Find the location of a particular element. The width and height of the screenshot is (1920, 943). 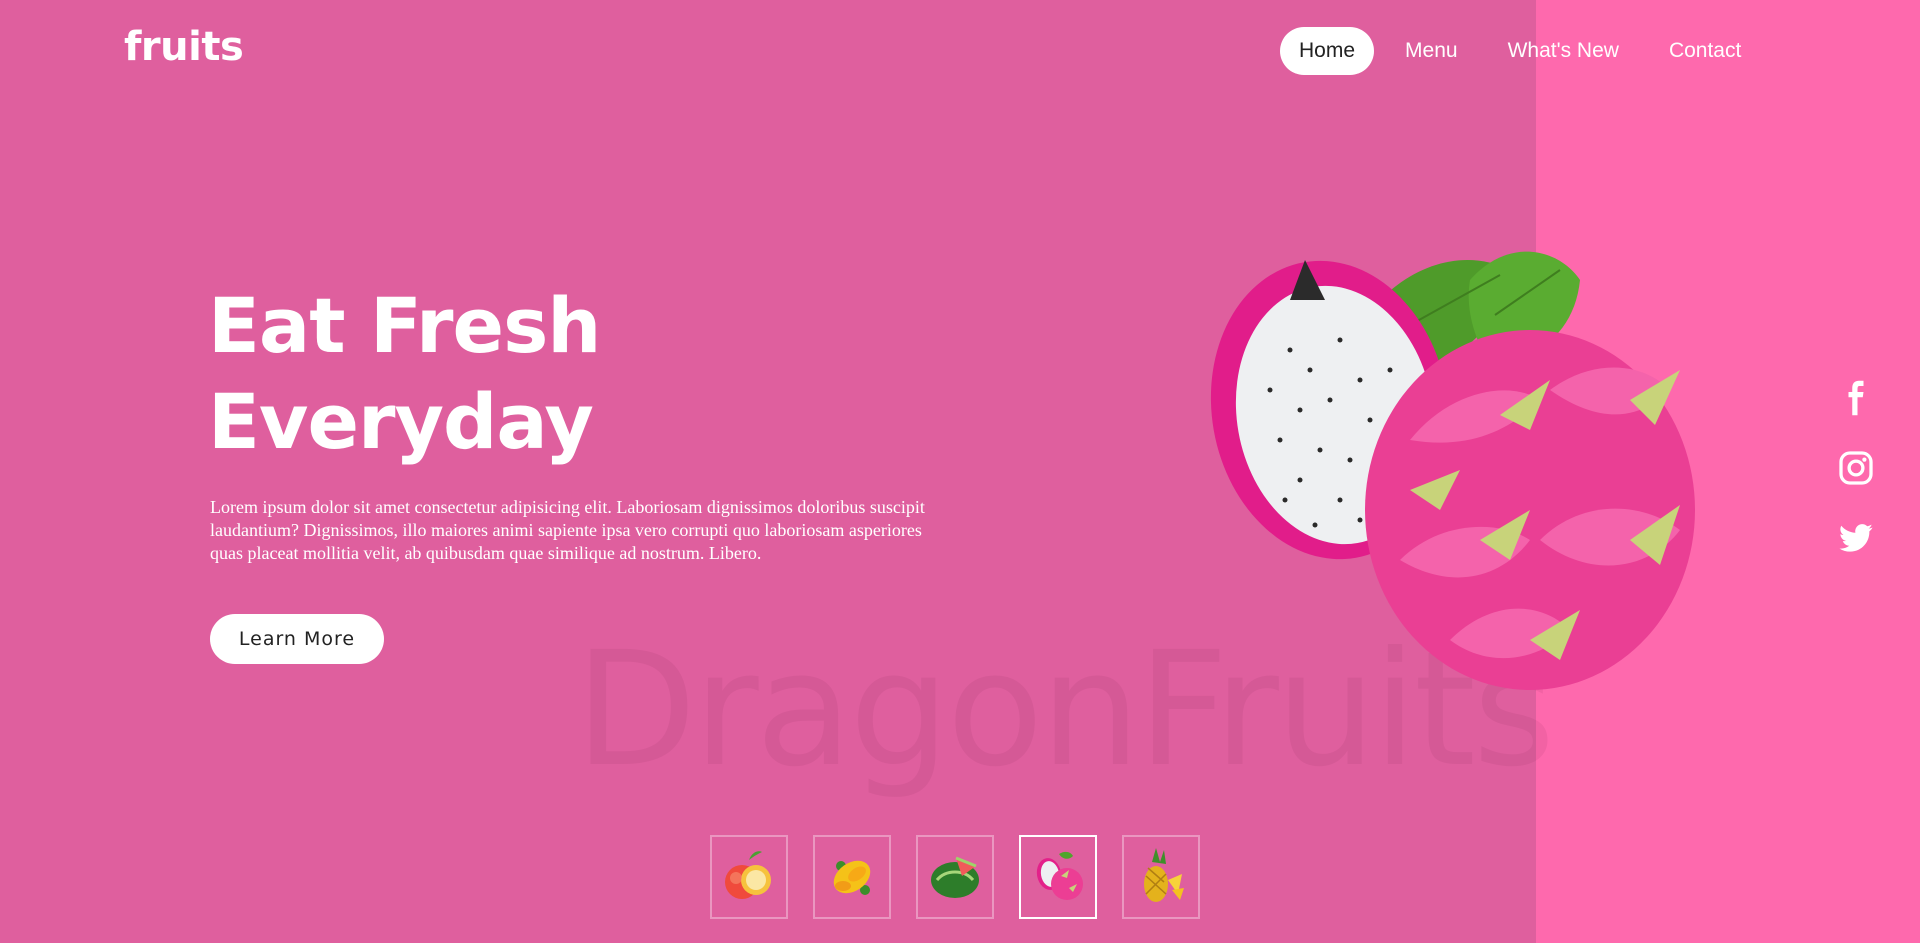

instagram-icon is located at coordinates (1856, 468).